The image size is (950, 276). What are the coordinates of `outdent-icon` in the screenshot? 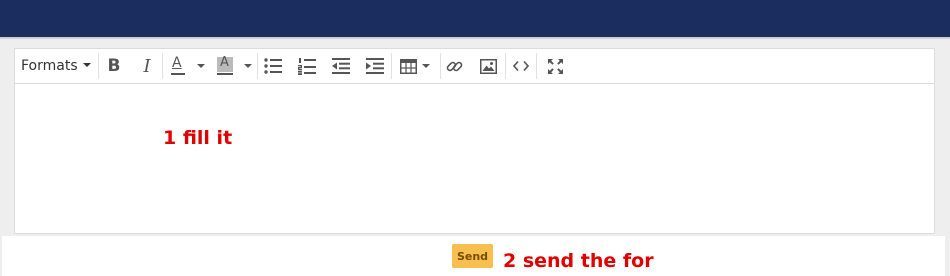 It's located at (341, 66).